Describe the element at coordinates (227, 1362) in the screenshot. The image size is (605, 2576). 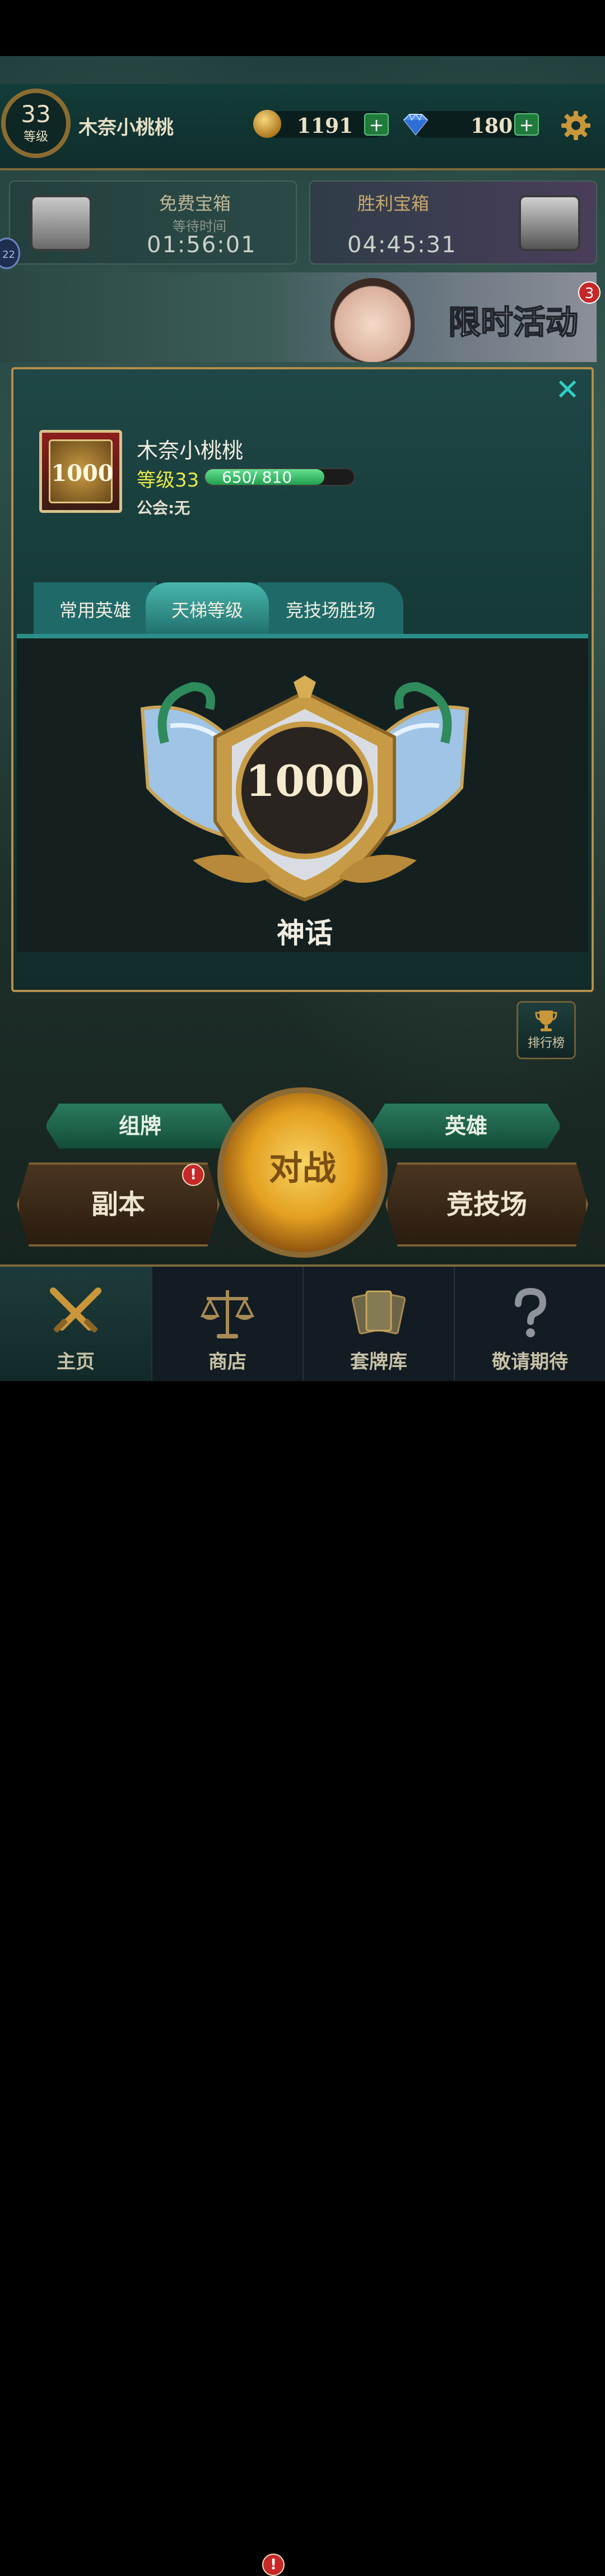
I see `nav-shop-label: 商店` at that location.